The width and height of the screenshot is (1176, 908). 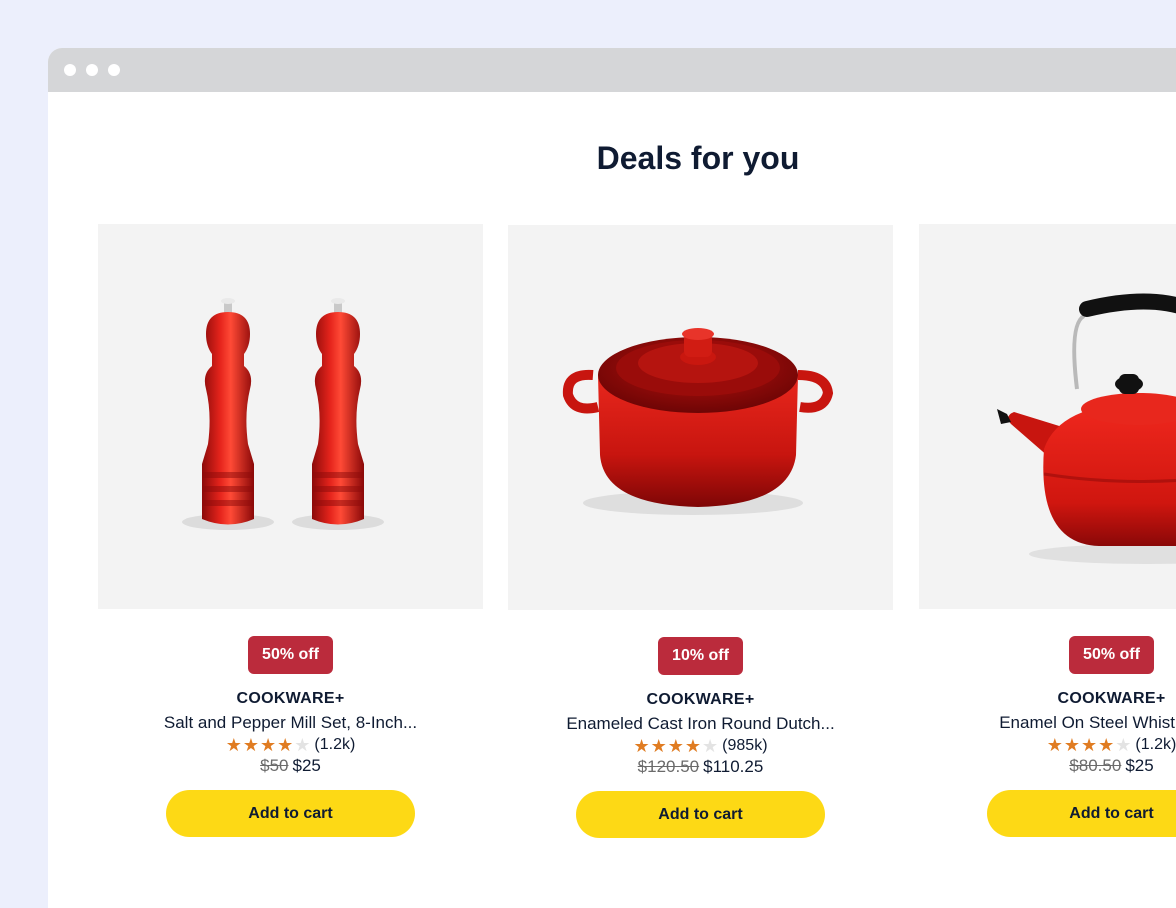 I want to click on window-titlebar, so click(x=612, y=70).